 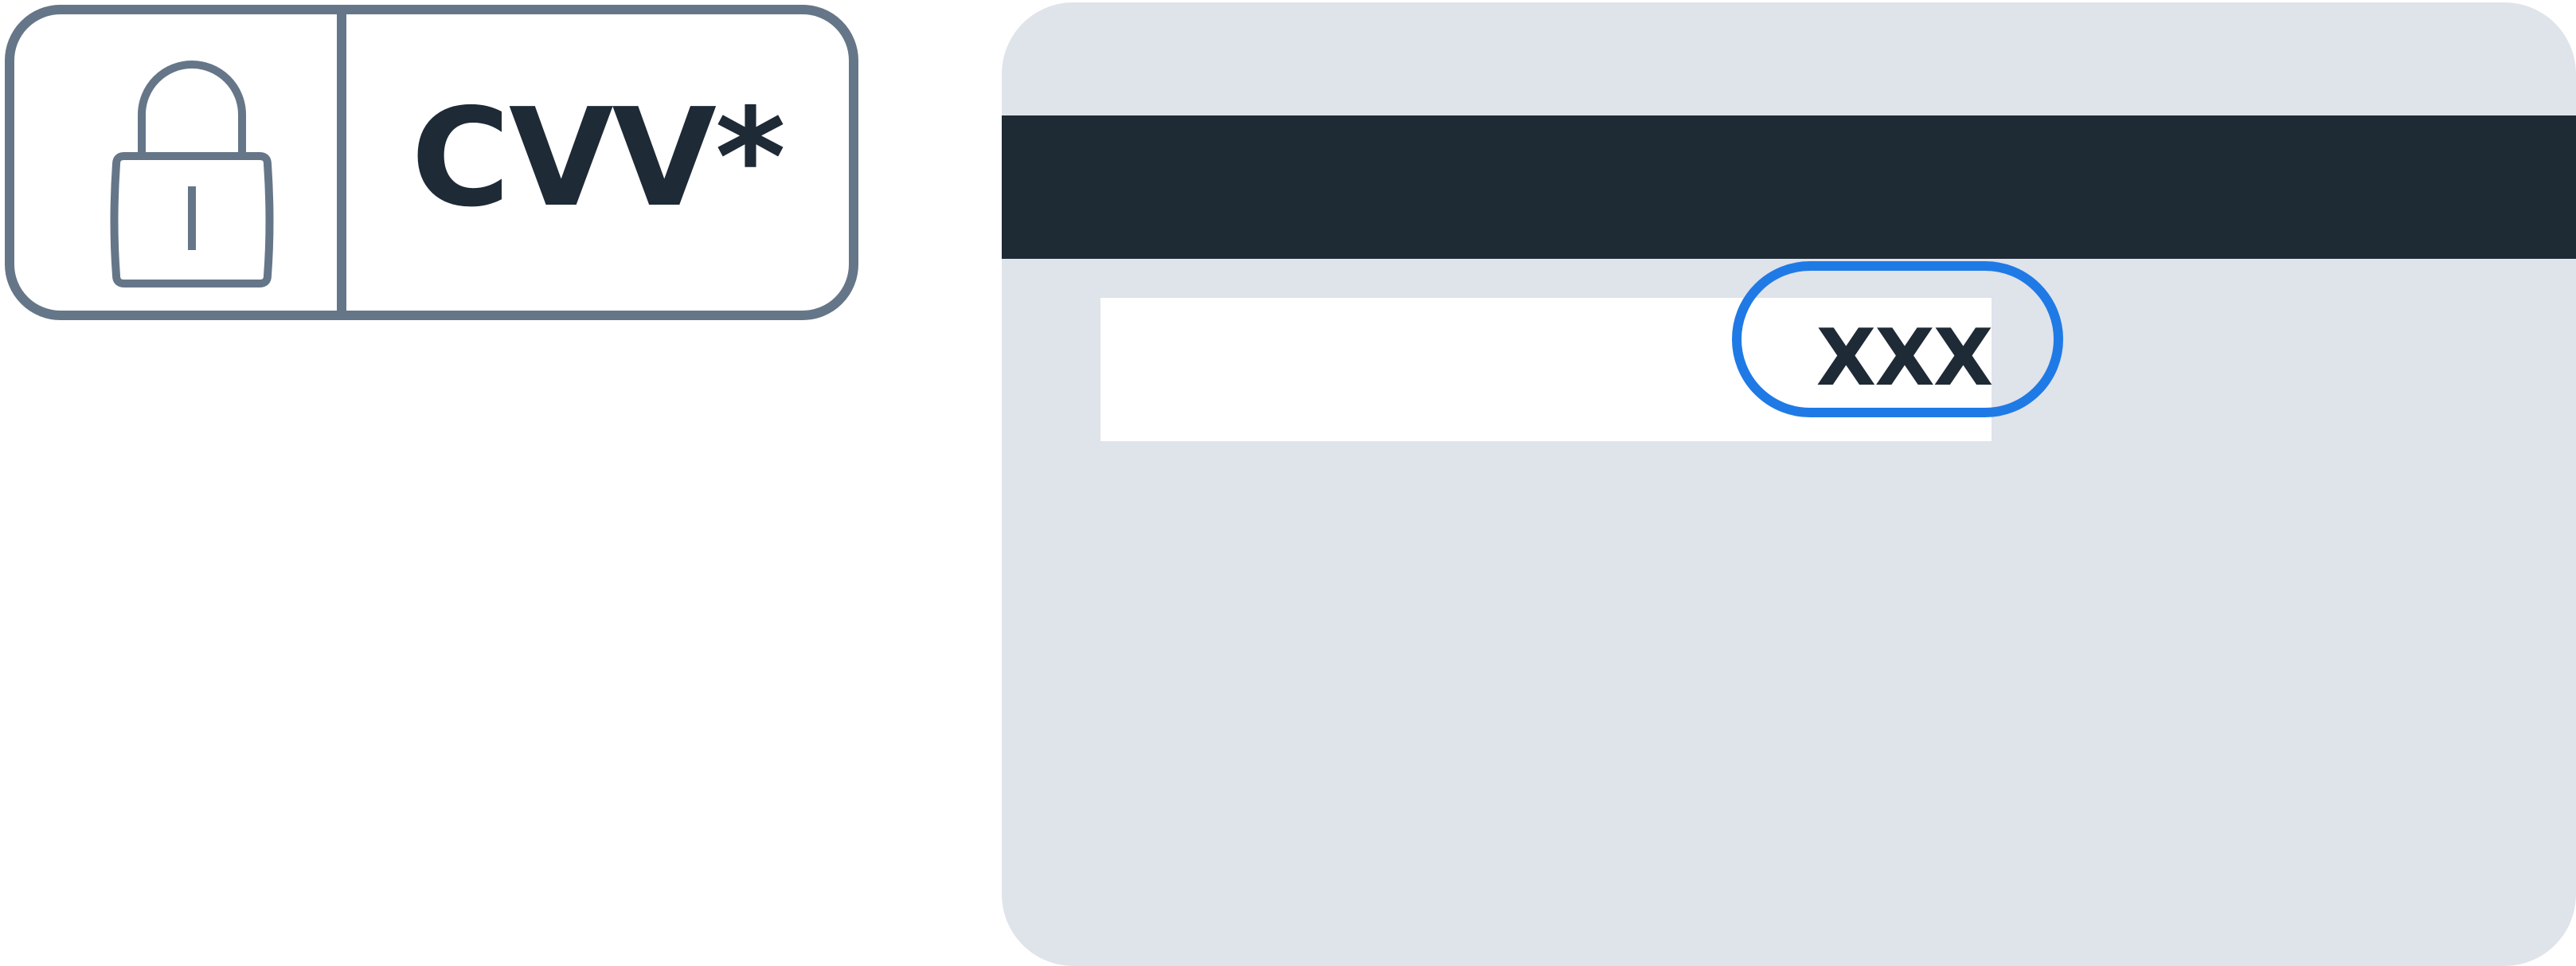 What do you see at coordinates (1789, 187) in the screenshot?
I see `magnetic-stripe` at bounding box center [1789, 187].